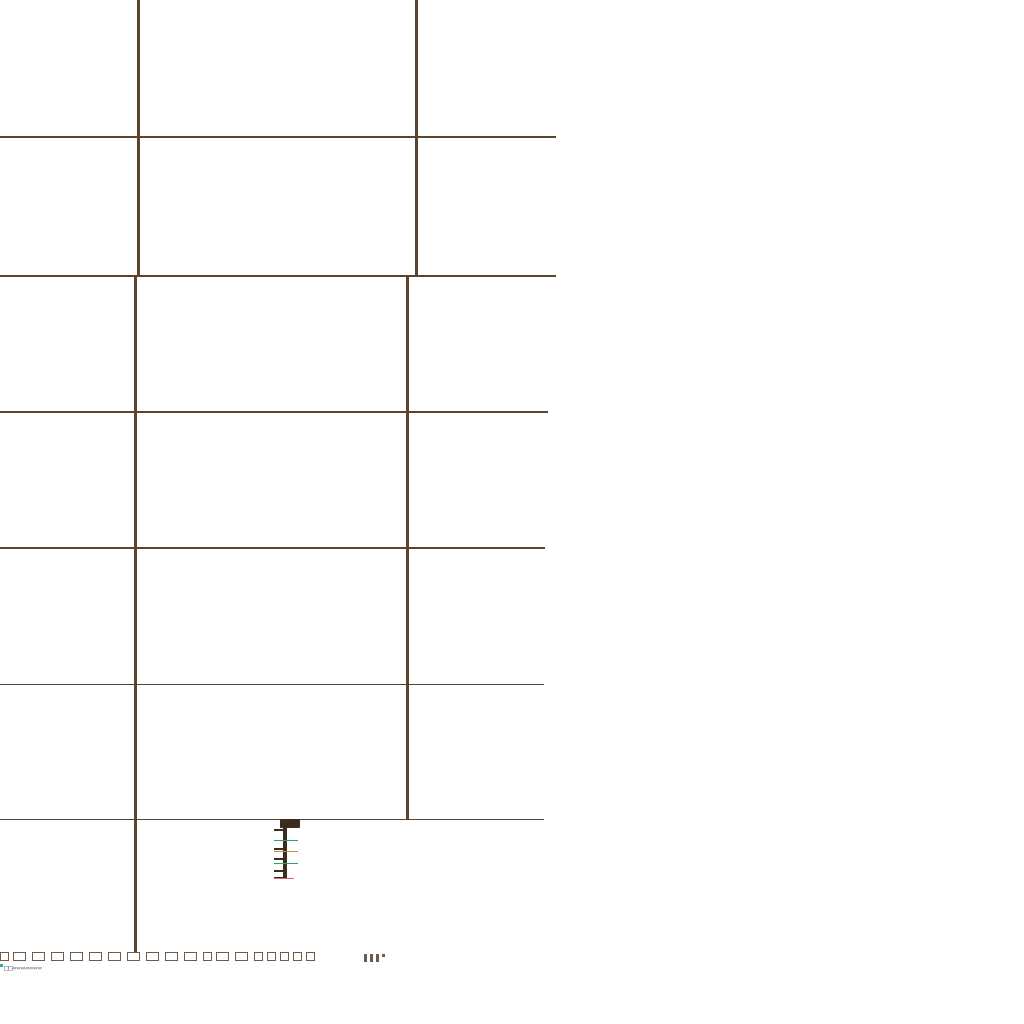  Describe the element at coordinates (135, 616) in the screenshot. I see `grid-vline-mid-left` at that location.